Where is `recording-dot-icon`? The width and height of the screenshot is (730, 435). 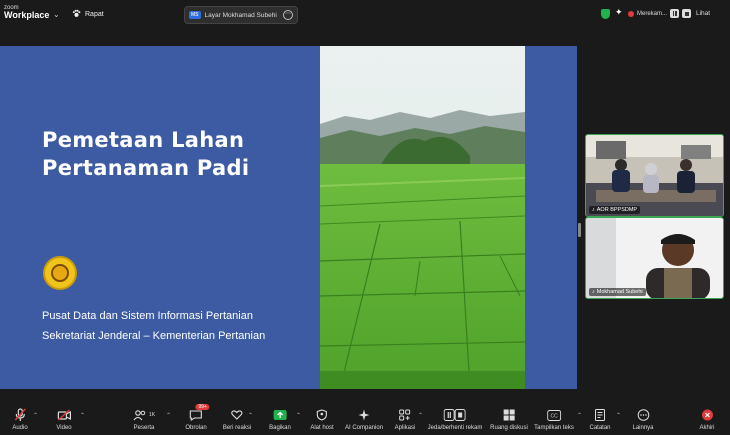 recording-dot-icon is located at coordinates (631, 13).